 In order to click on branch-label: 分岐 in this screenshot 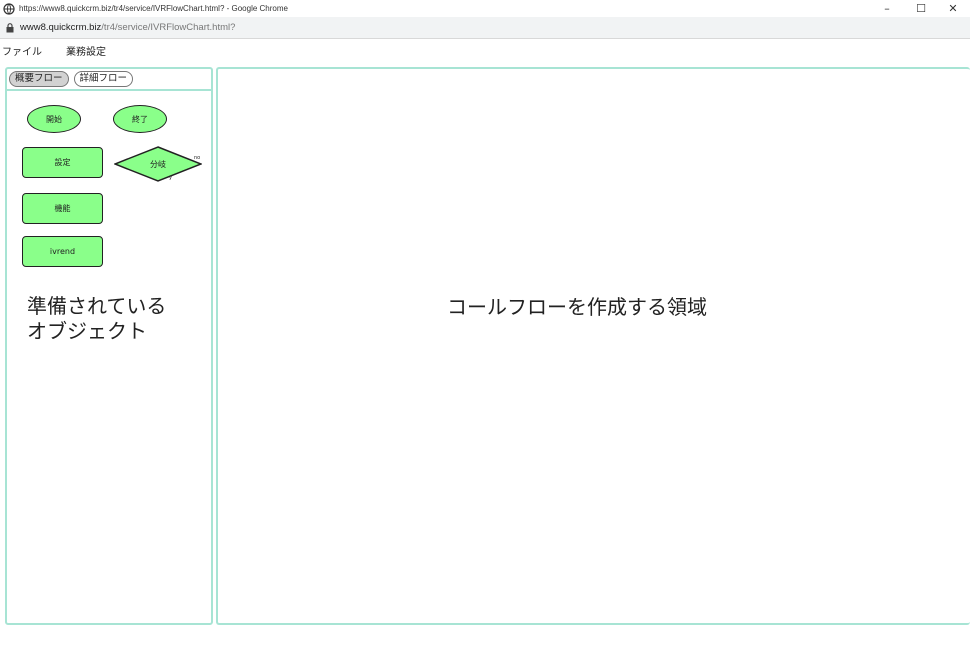, I will do `click(158, 164)`.